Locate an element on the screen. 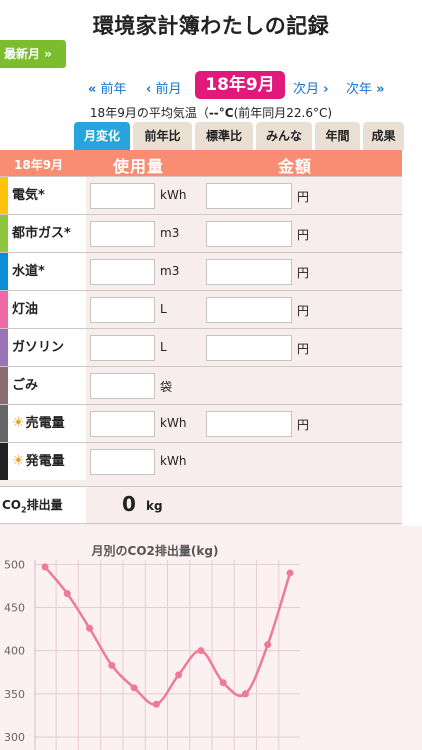 The image size is (422, 750). row-label: ☀売電量 is located at coordinates (43, 423).